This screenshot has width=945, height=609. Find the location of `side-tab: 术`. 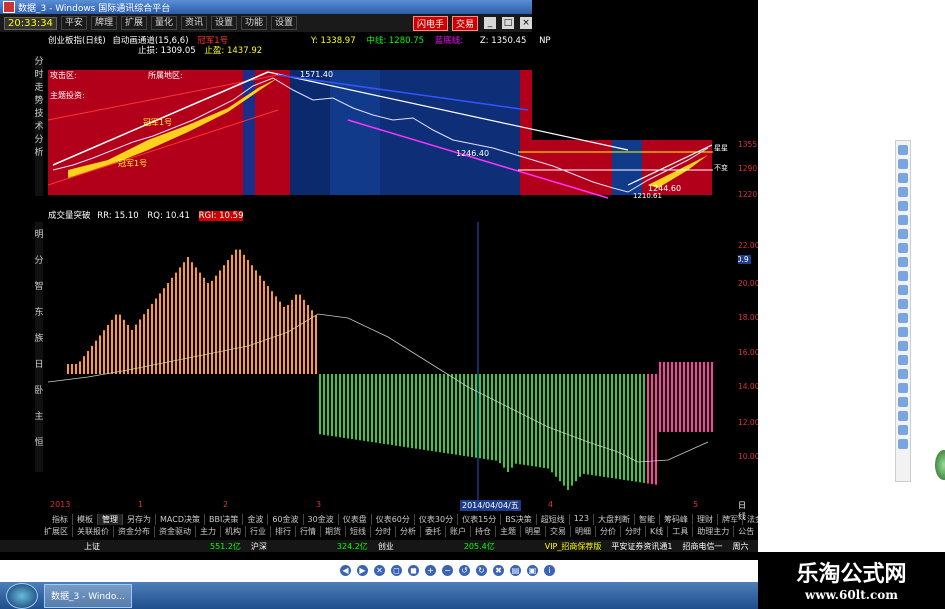

side-tab: 术 is located at coordinates (39, 127).